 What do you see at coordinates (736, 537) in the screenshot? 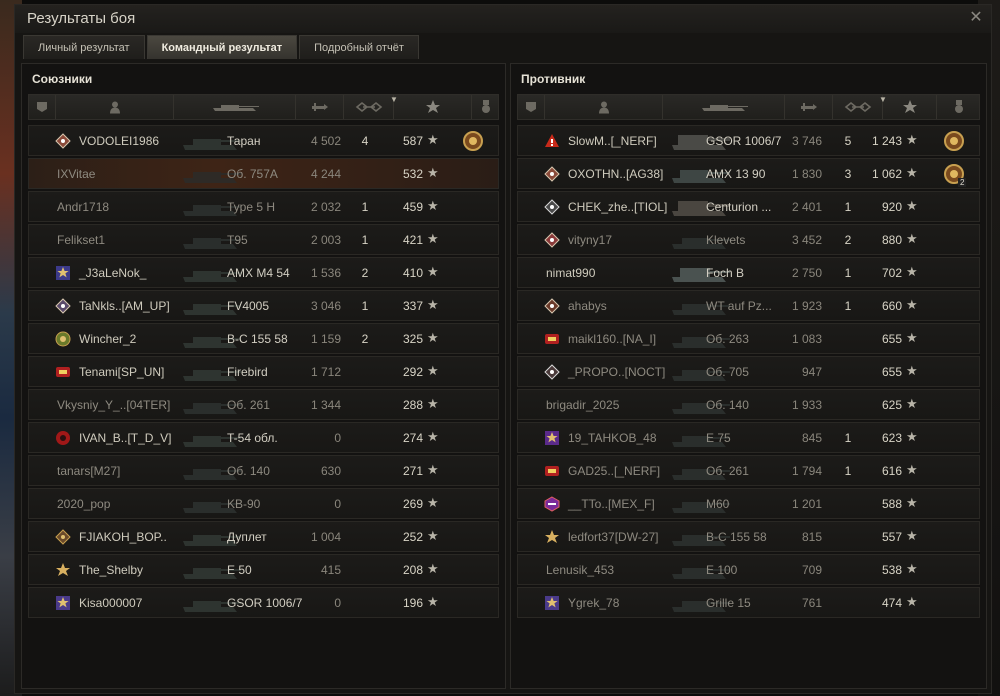
I see `vehicle-name: B-C 155 58` at bounding box center [736, 537].